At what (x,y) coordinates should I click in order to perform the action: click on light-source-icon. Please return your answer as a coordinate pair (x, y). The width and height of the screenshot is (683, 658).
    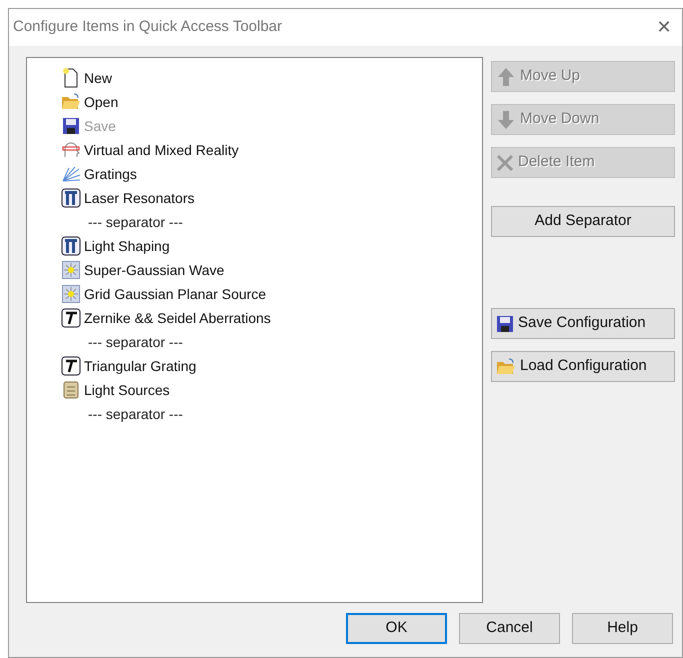
    Looking at the image, I should click on (71, 390).